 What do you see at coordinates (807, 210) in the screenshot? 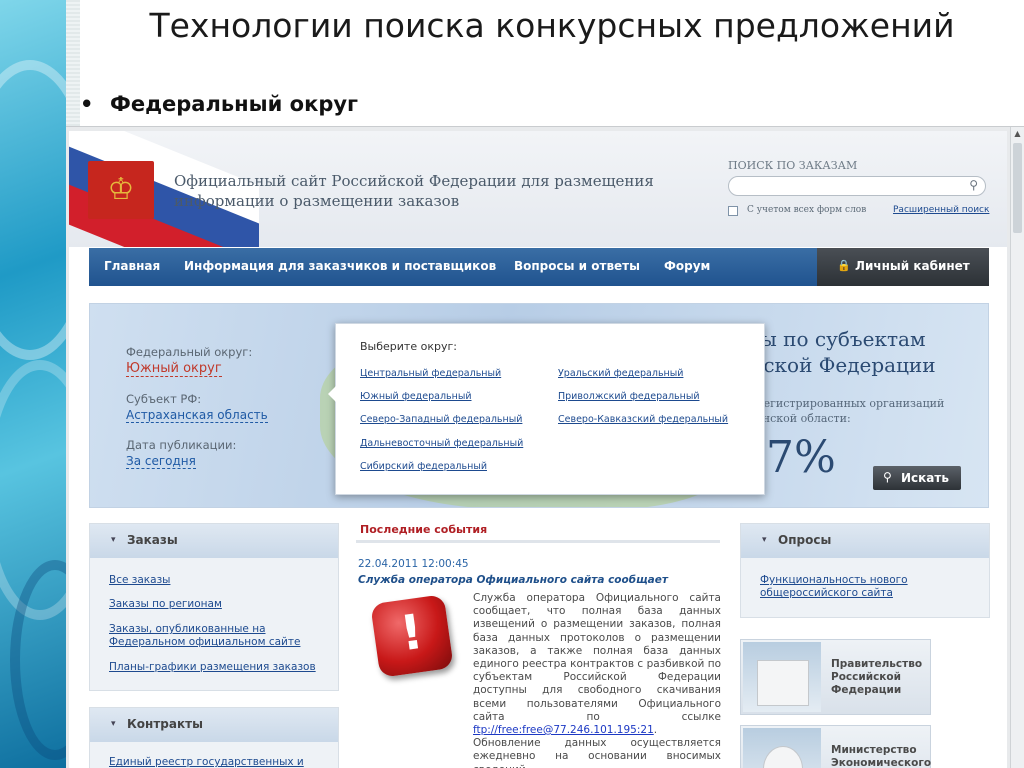
I see `word-forms-label: С учетом всех форм слов` at bounding box center [807, 210].